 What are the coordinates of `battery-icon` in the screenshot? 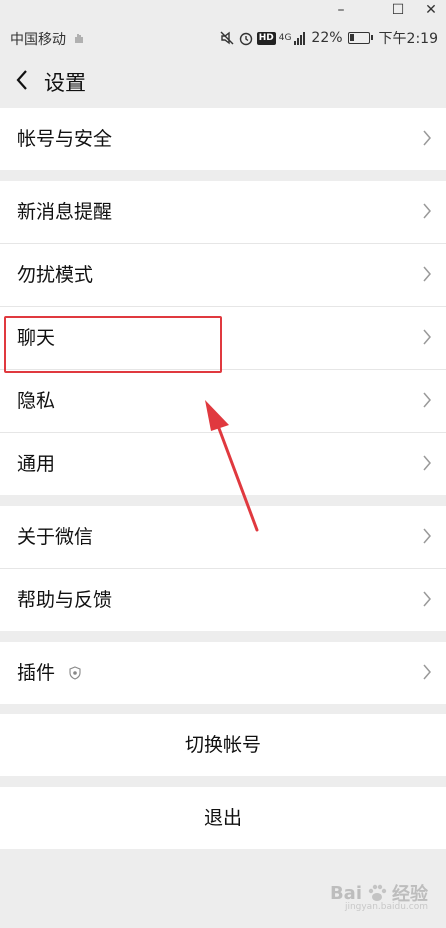 It's located at (360, 38).